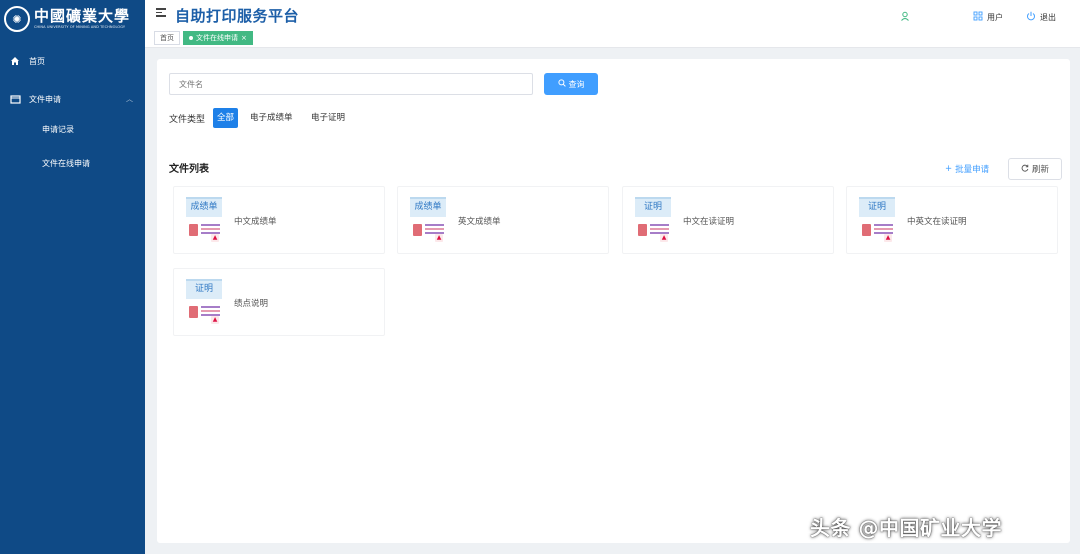  Describe the element at coordinates (189, 169) in the screenshot. I see `file-list-title: 文件列表` at that location.